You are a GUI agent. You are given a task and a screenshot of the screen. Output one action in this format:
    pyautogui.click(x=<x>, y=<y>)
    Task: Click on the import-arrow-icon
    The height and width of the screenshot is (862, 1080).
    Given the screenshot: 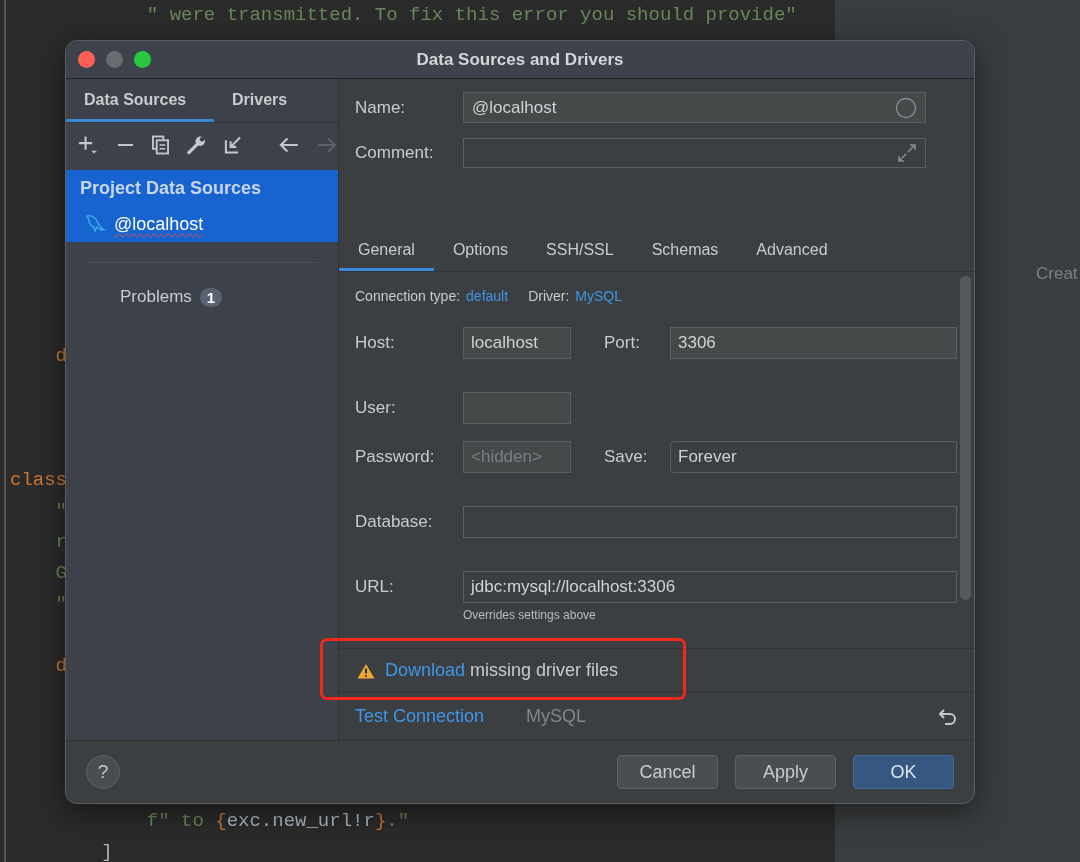 What is the action you would take?
    pyautogui.click(x=233, y=144)
    